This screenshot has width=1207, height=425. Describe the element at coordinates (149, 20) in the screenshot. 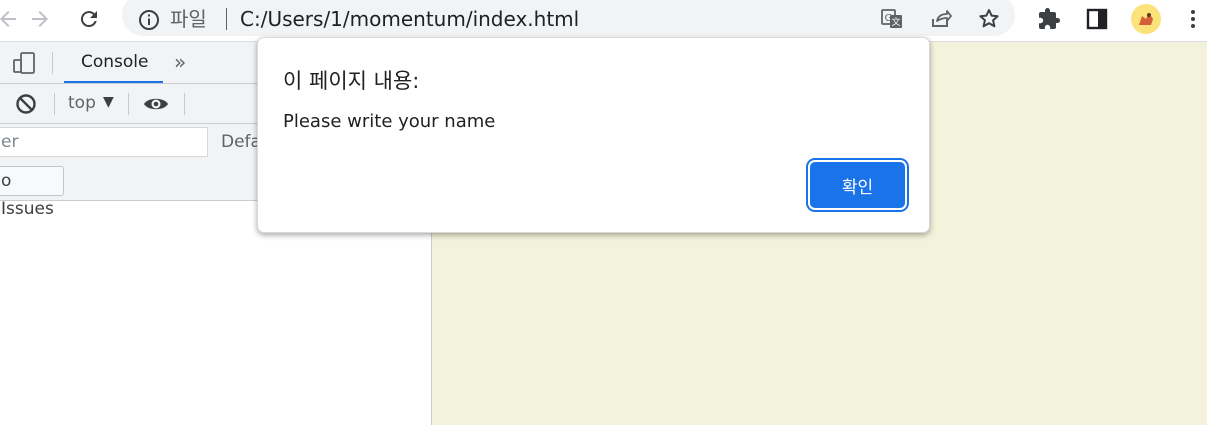

I see `info-icon` at that location.